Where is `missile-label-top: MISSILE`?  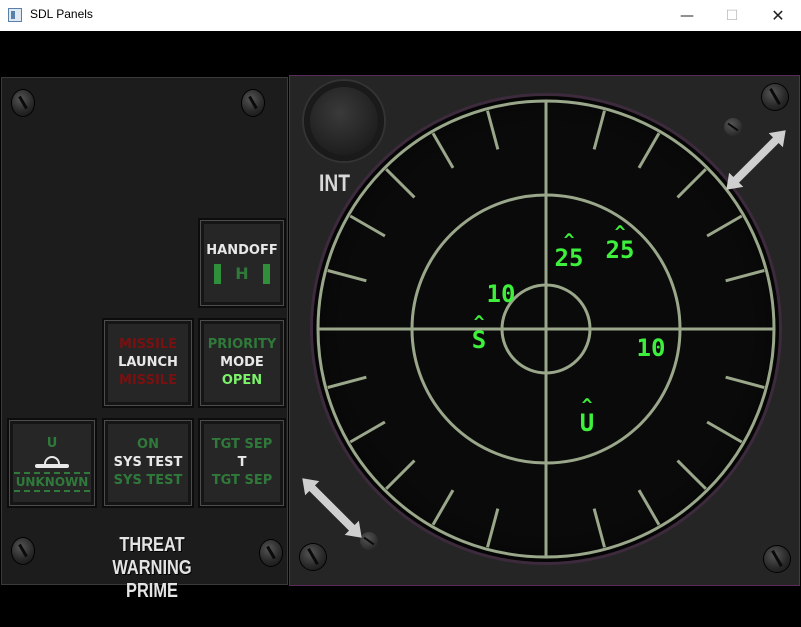
missile-label-top: MISSILE is located at coordinates (148, 344).